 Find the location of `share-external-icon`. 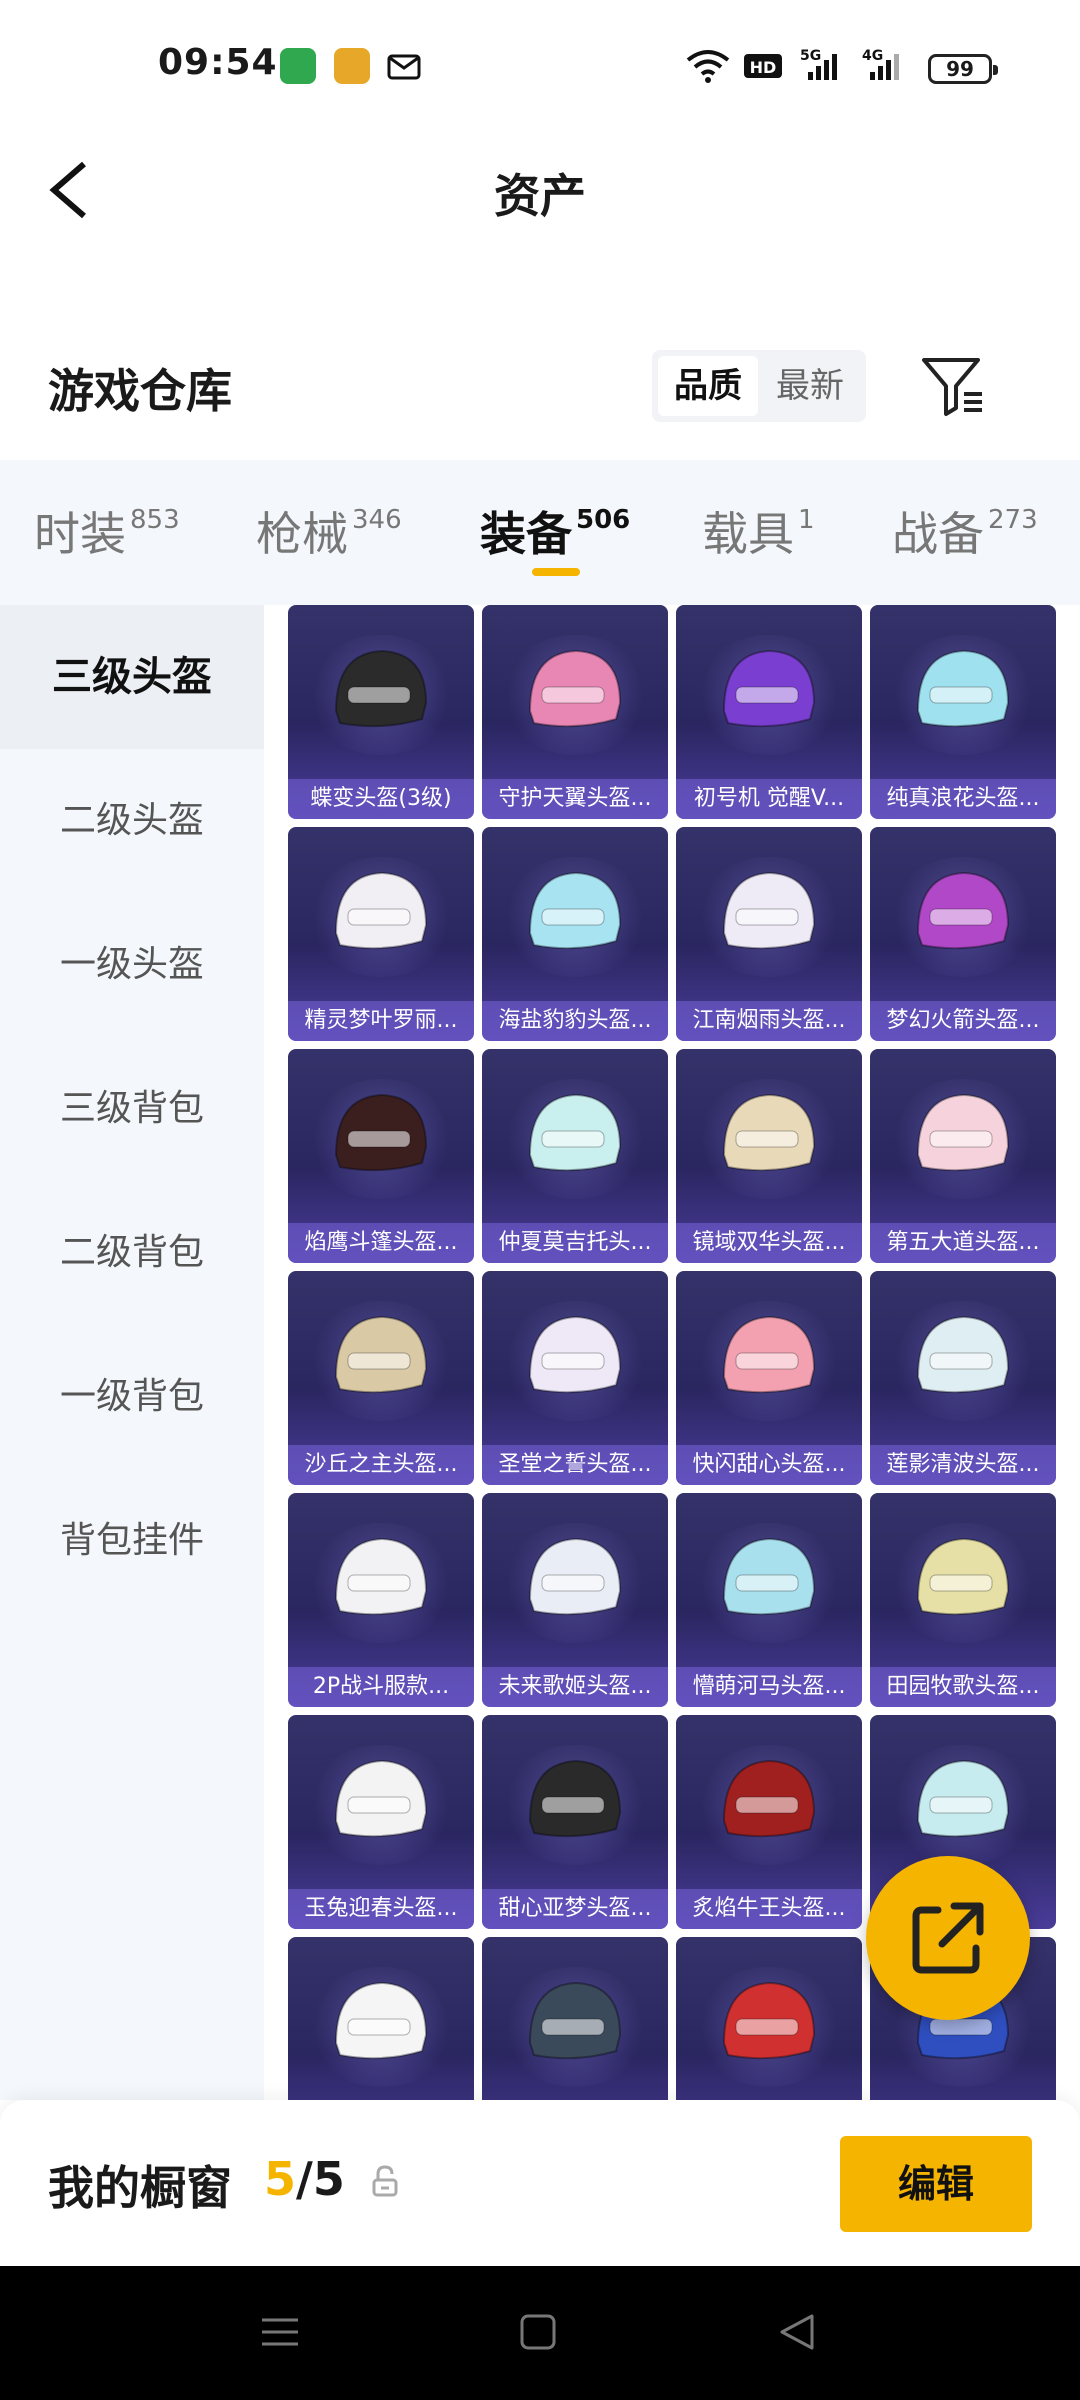

share-external-icon is located at coordinates (948, 1938).